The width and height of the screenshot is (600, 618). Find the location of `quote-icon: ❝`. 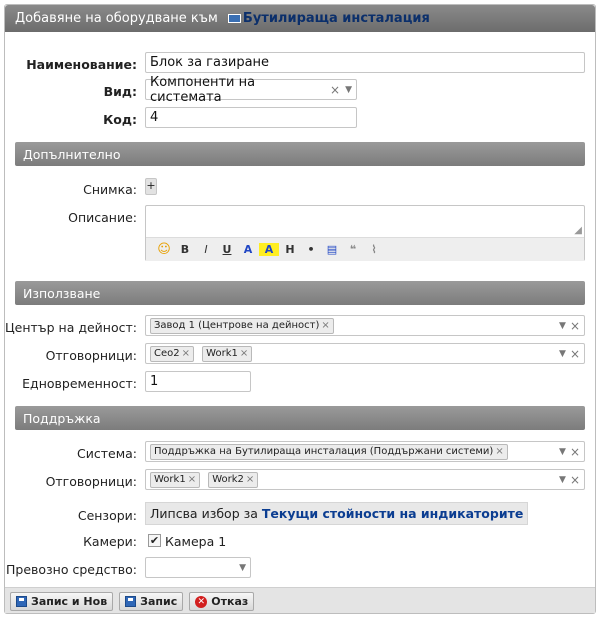

quote-icon: ❝ is located at coordinates (353, 249).